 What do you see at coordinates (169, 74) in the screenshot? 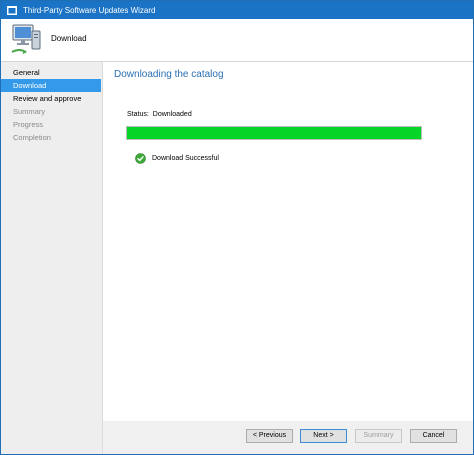
I see `section-title: Downloading the catalog` at bounding box center [169, 74].